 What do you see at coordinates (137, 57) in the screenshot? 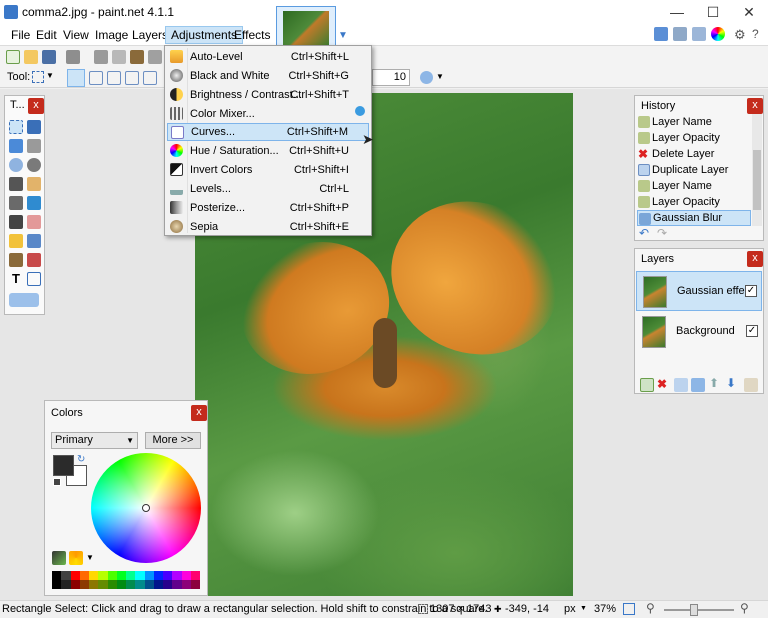
I see `paste-icon` at bounding box center [137, 57].